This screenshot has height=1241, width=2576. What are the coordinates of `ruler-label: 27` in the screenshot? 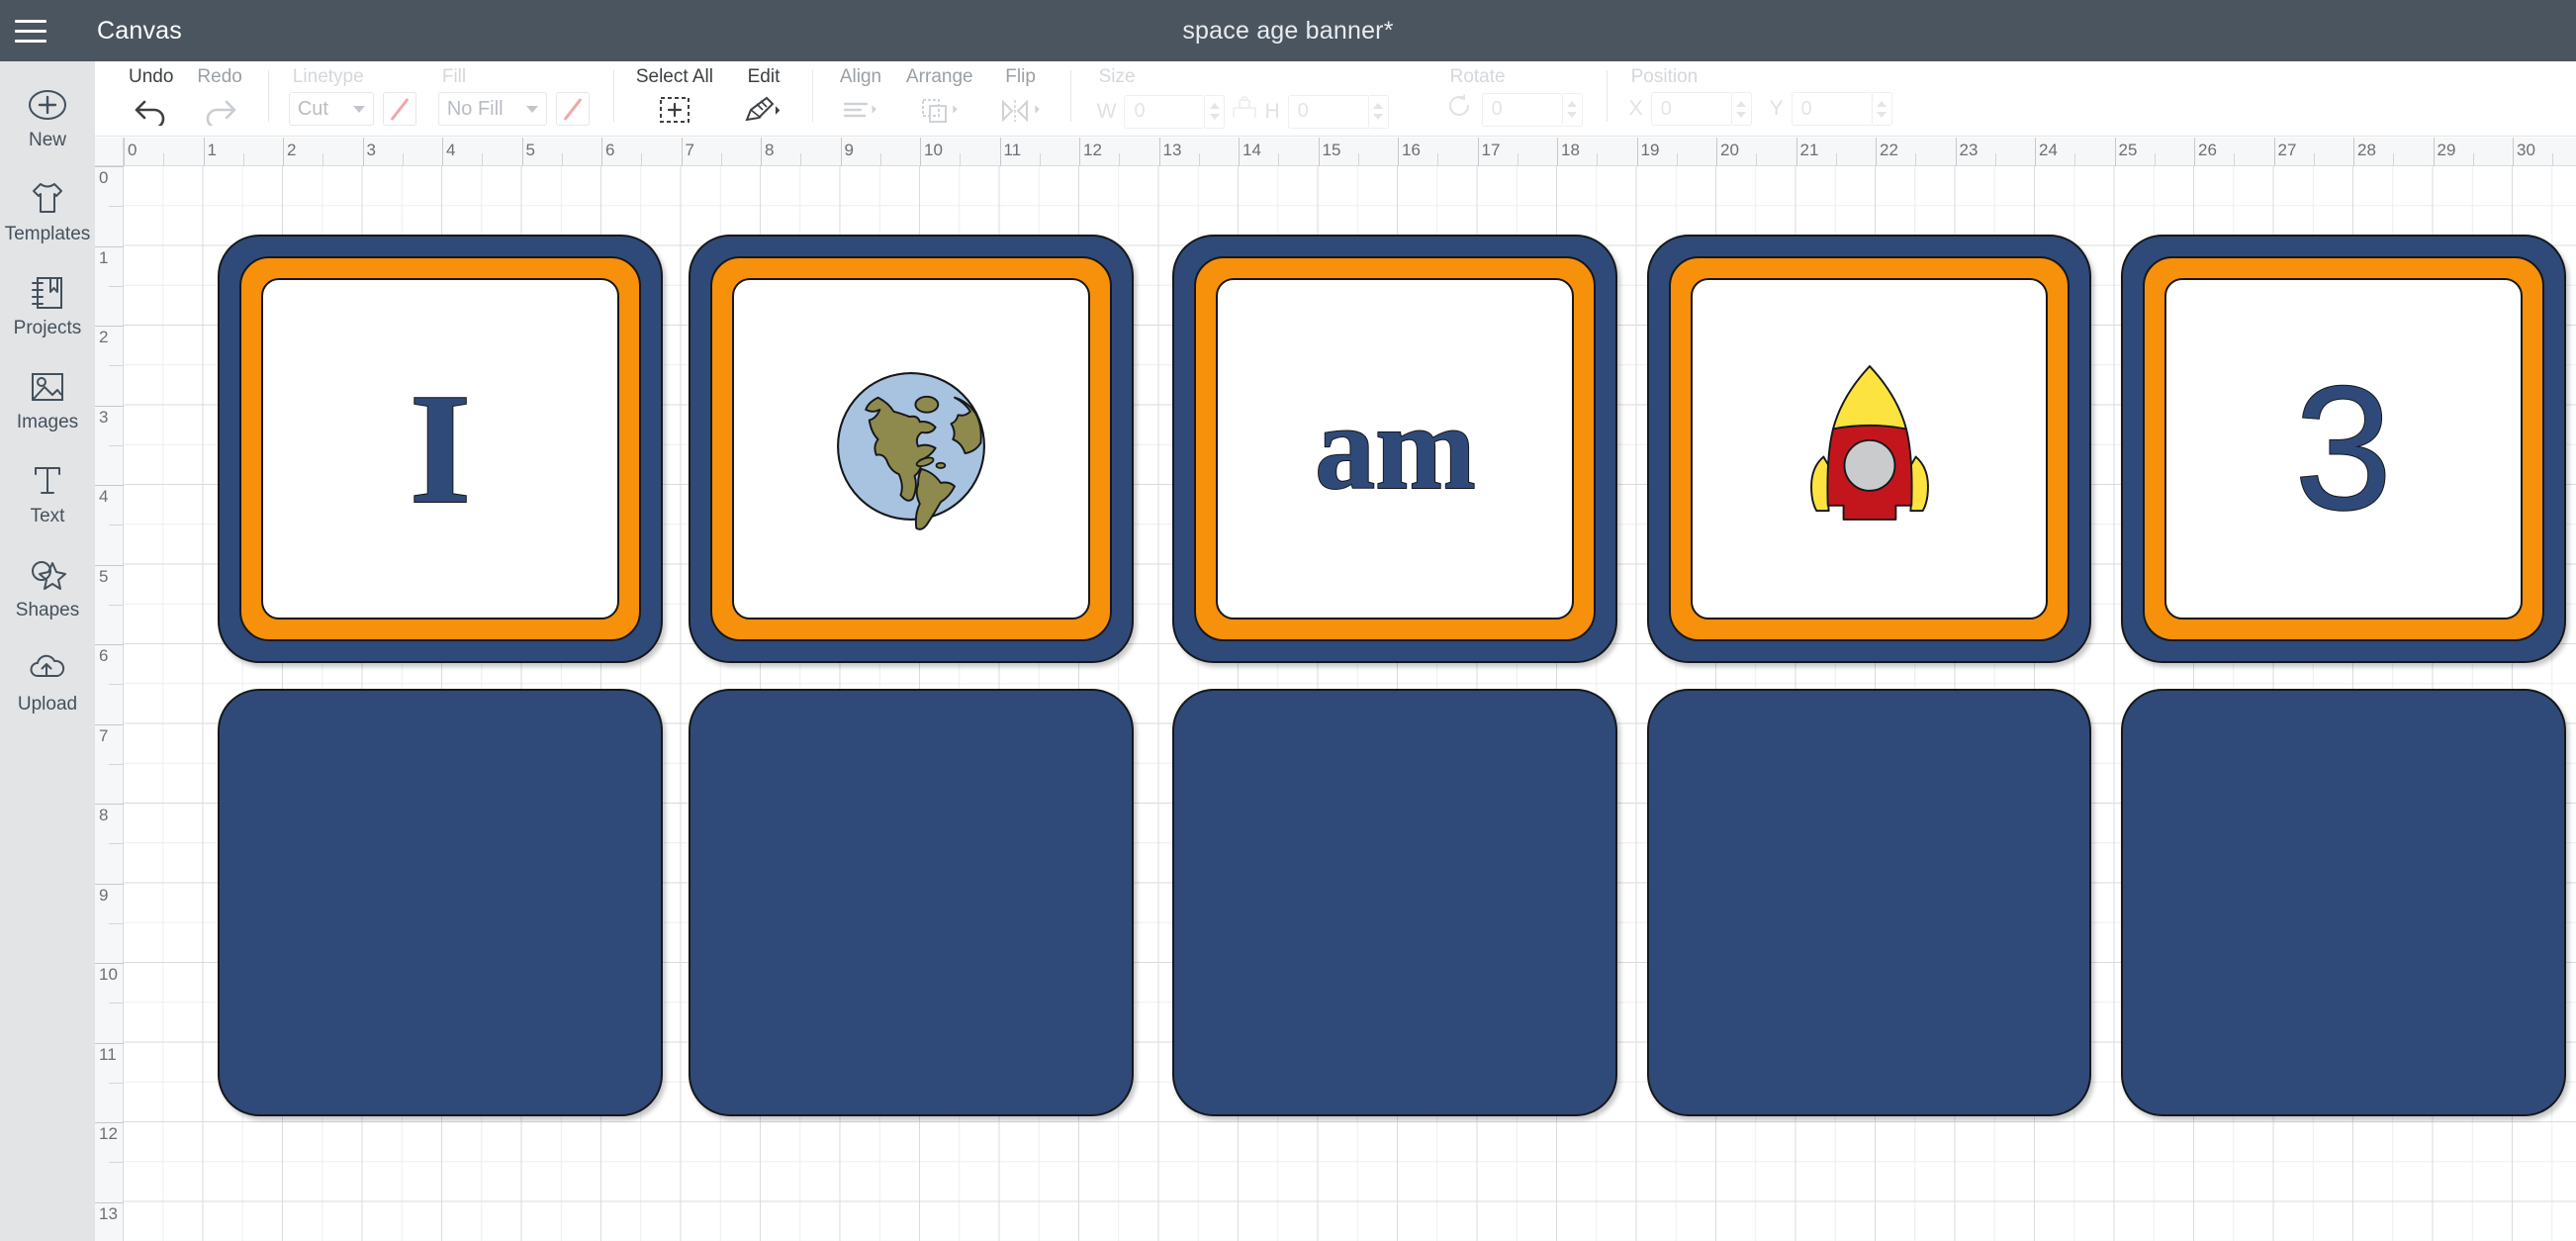 It's located at (2287, 150).